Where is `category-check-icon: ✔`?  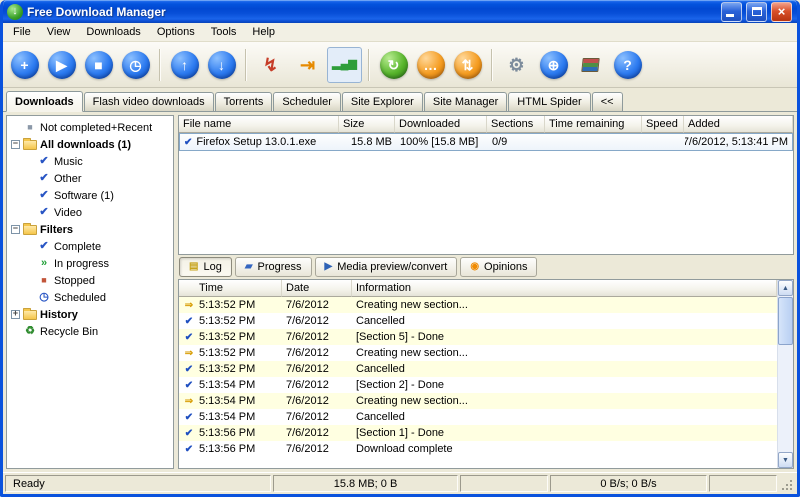 category-check-icon: ✔ is located at coordinates (44, 195).